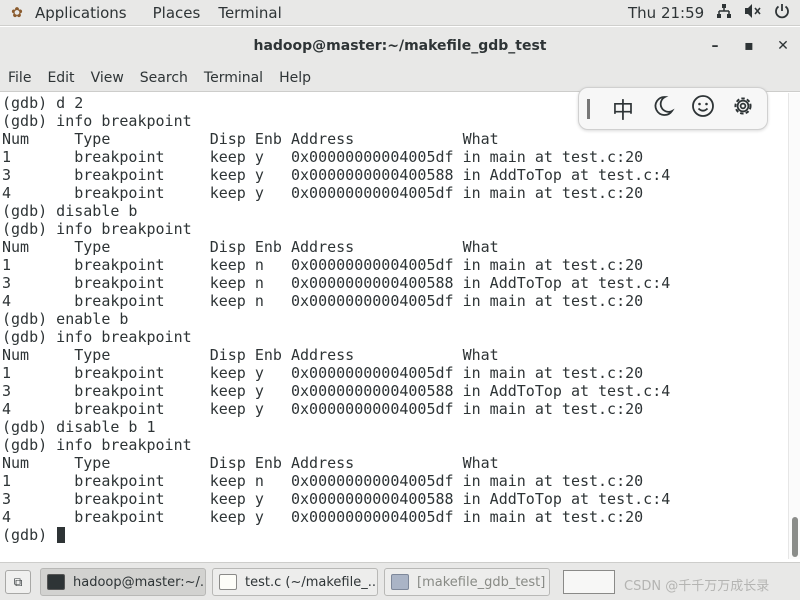 This screenshot has height=600, width=800. I want to click on network-icon, so click(724, 11).